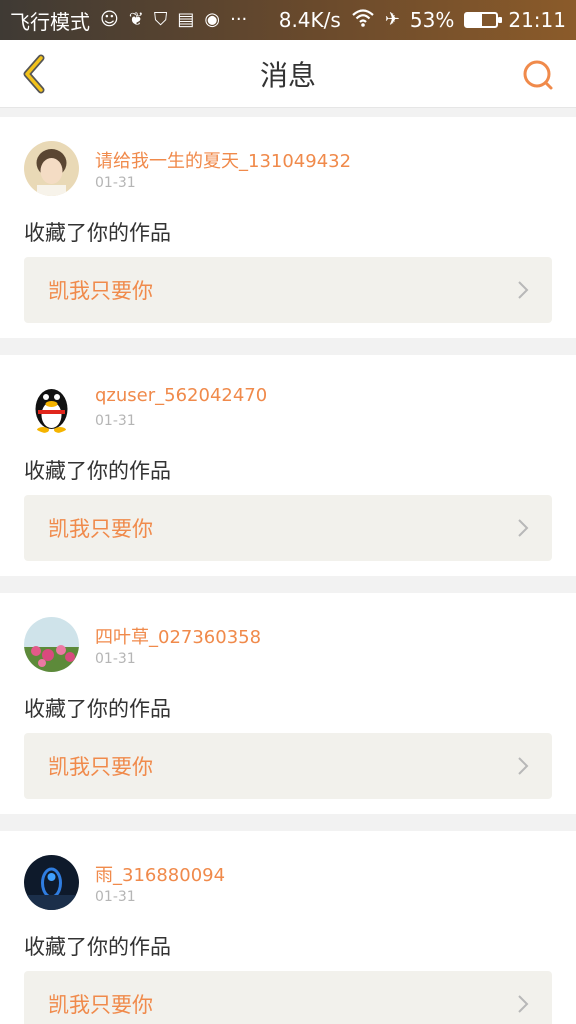 This screenshot has height=1024, width=576. I want to click on username: 四叶草_027360358, so click(178, 636).